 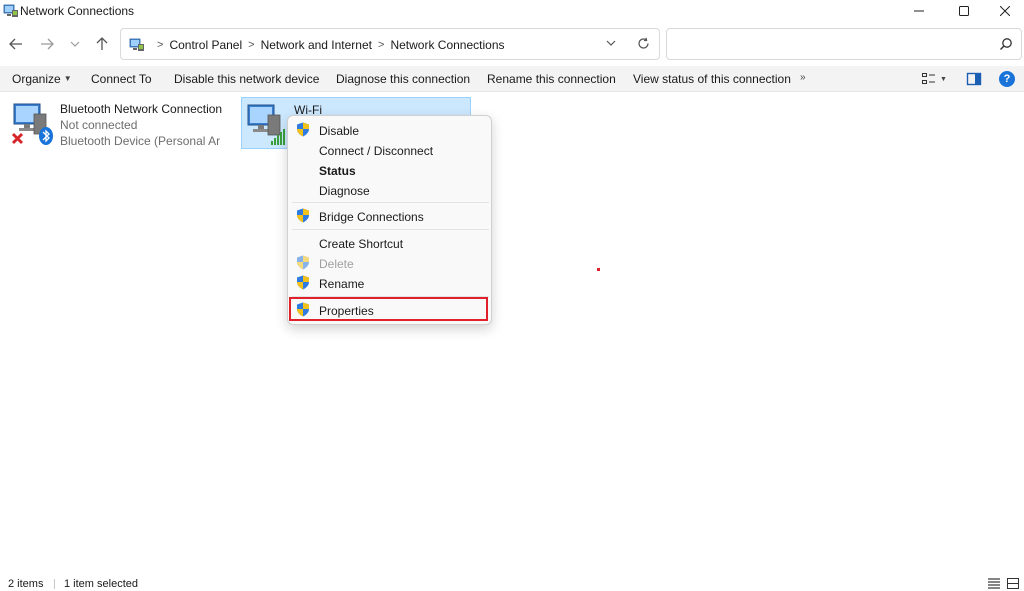 I want to click on window-title: Network Connections, so click(x=77, y=11).